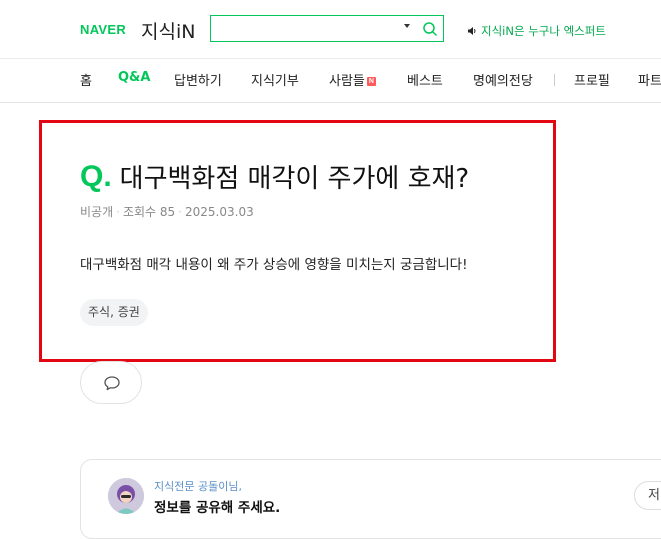 The height and width of the screenshot is (539, 661). I want to click on nav-people: 사람들 N, so click(352, 79).